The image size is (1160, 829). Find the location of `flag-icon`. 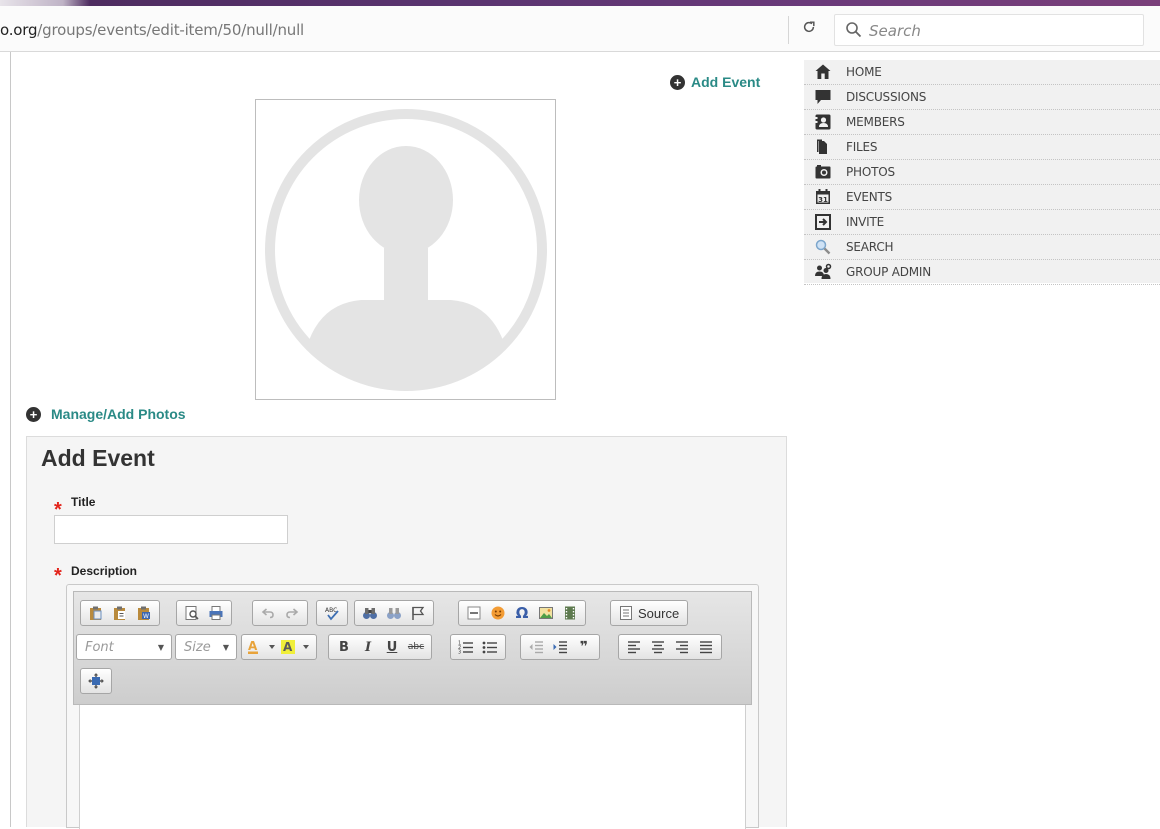

flag-icon is located at coordinates (418, 613).